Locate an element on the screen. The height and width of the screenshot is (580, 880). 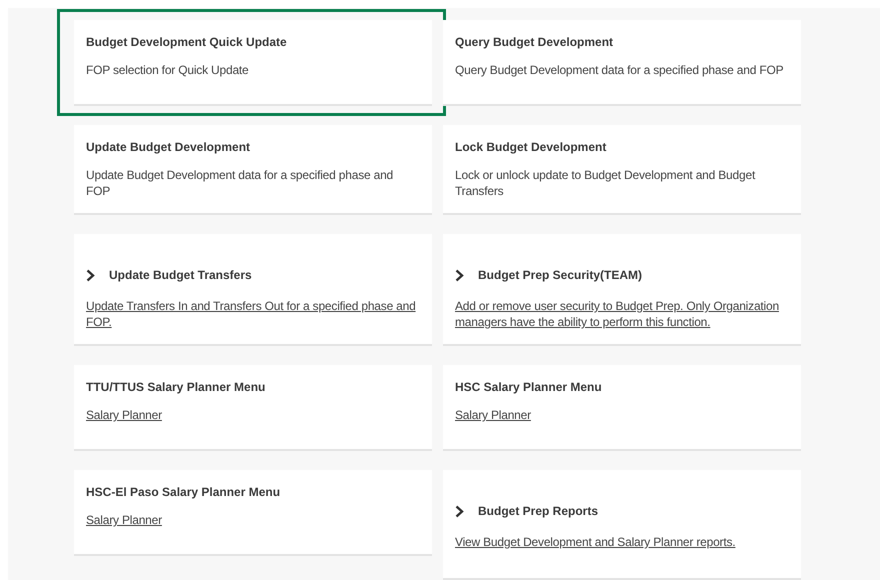
menu-card: Update Budget Transfers Update Transfers In and Transfers Out for a specified phase and FOP. is located at coordinates (253, 290).